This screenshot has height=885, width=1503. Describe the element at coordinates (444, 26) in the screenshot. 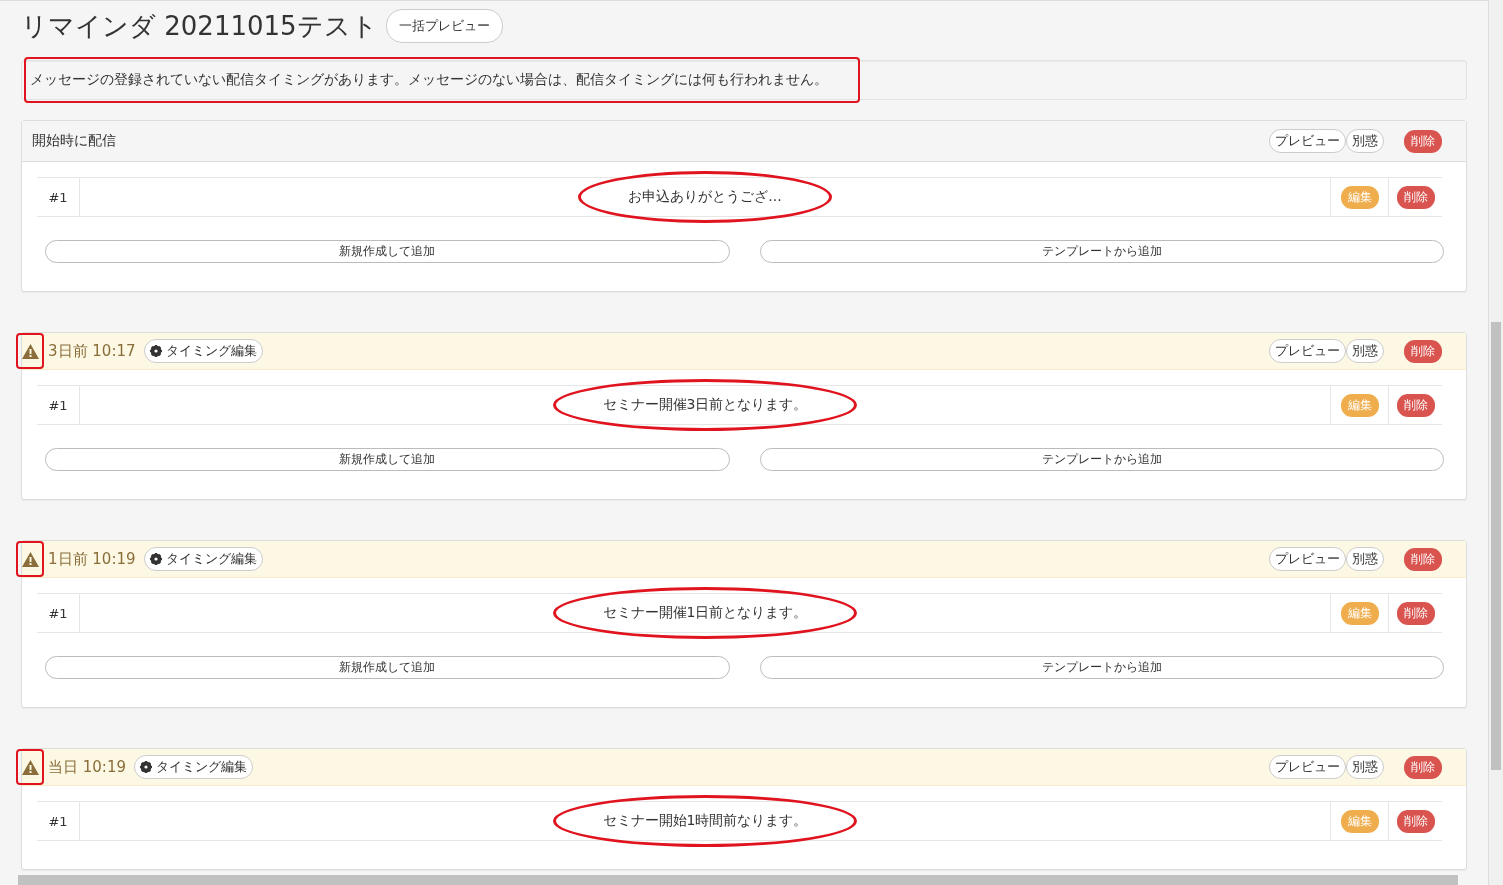

I see `bulk-preview-button: 一括プレビュー` at that location.